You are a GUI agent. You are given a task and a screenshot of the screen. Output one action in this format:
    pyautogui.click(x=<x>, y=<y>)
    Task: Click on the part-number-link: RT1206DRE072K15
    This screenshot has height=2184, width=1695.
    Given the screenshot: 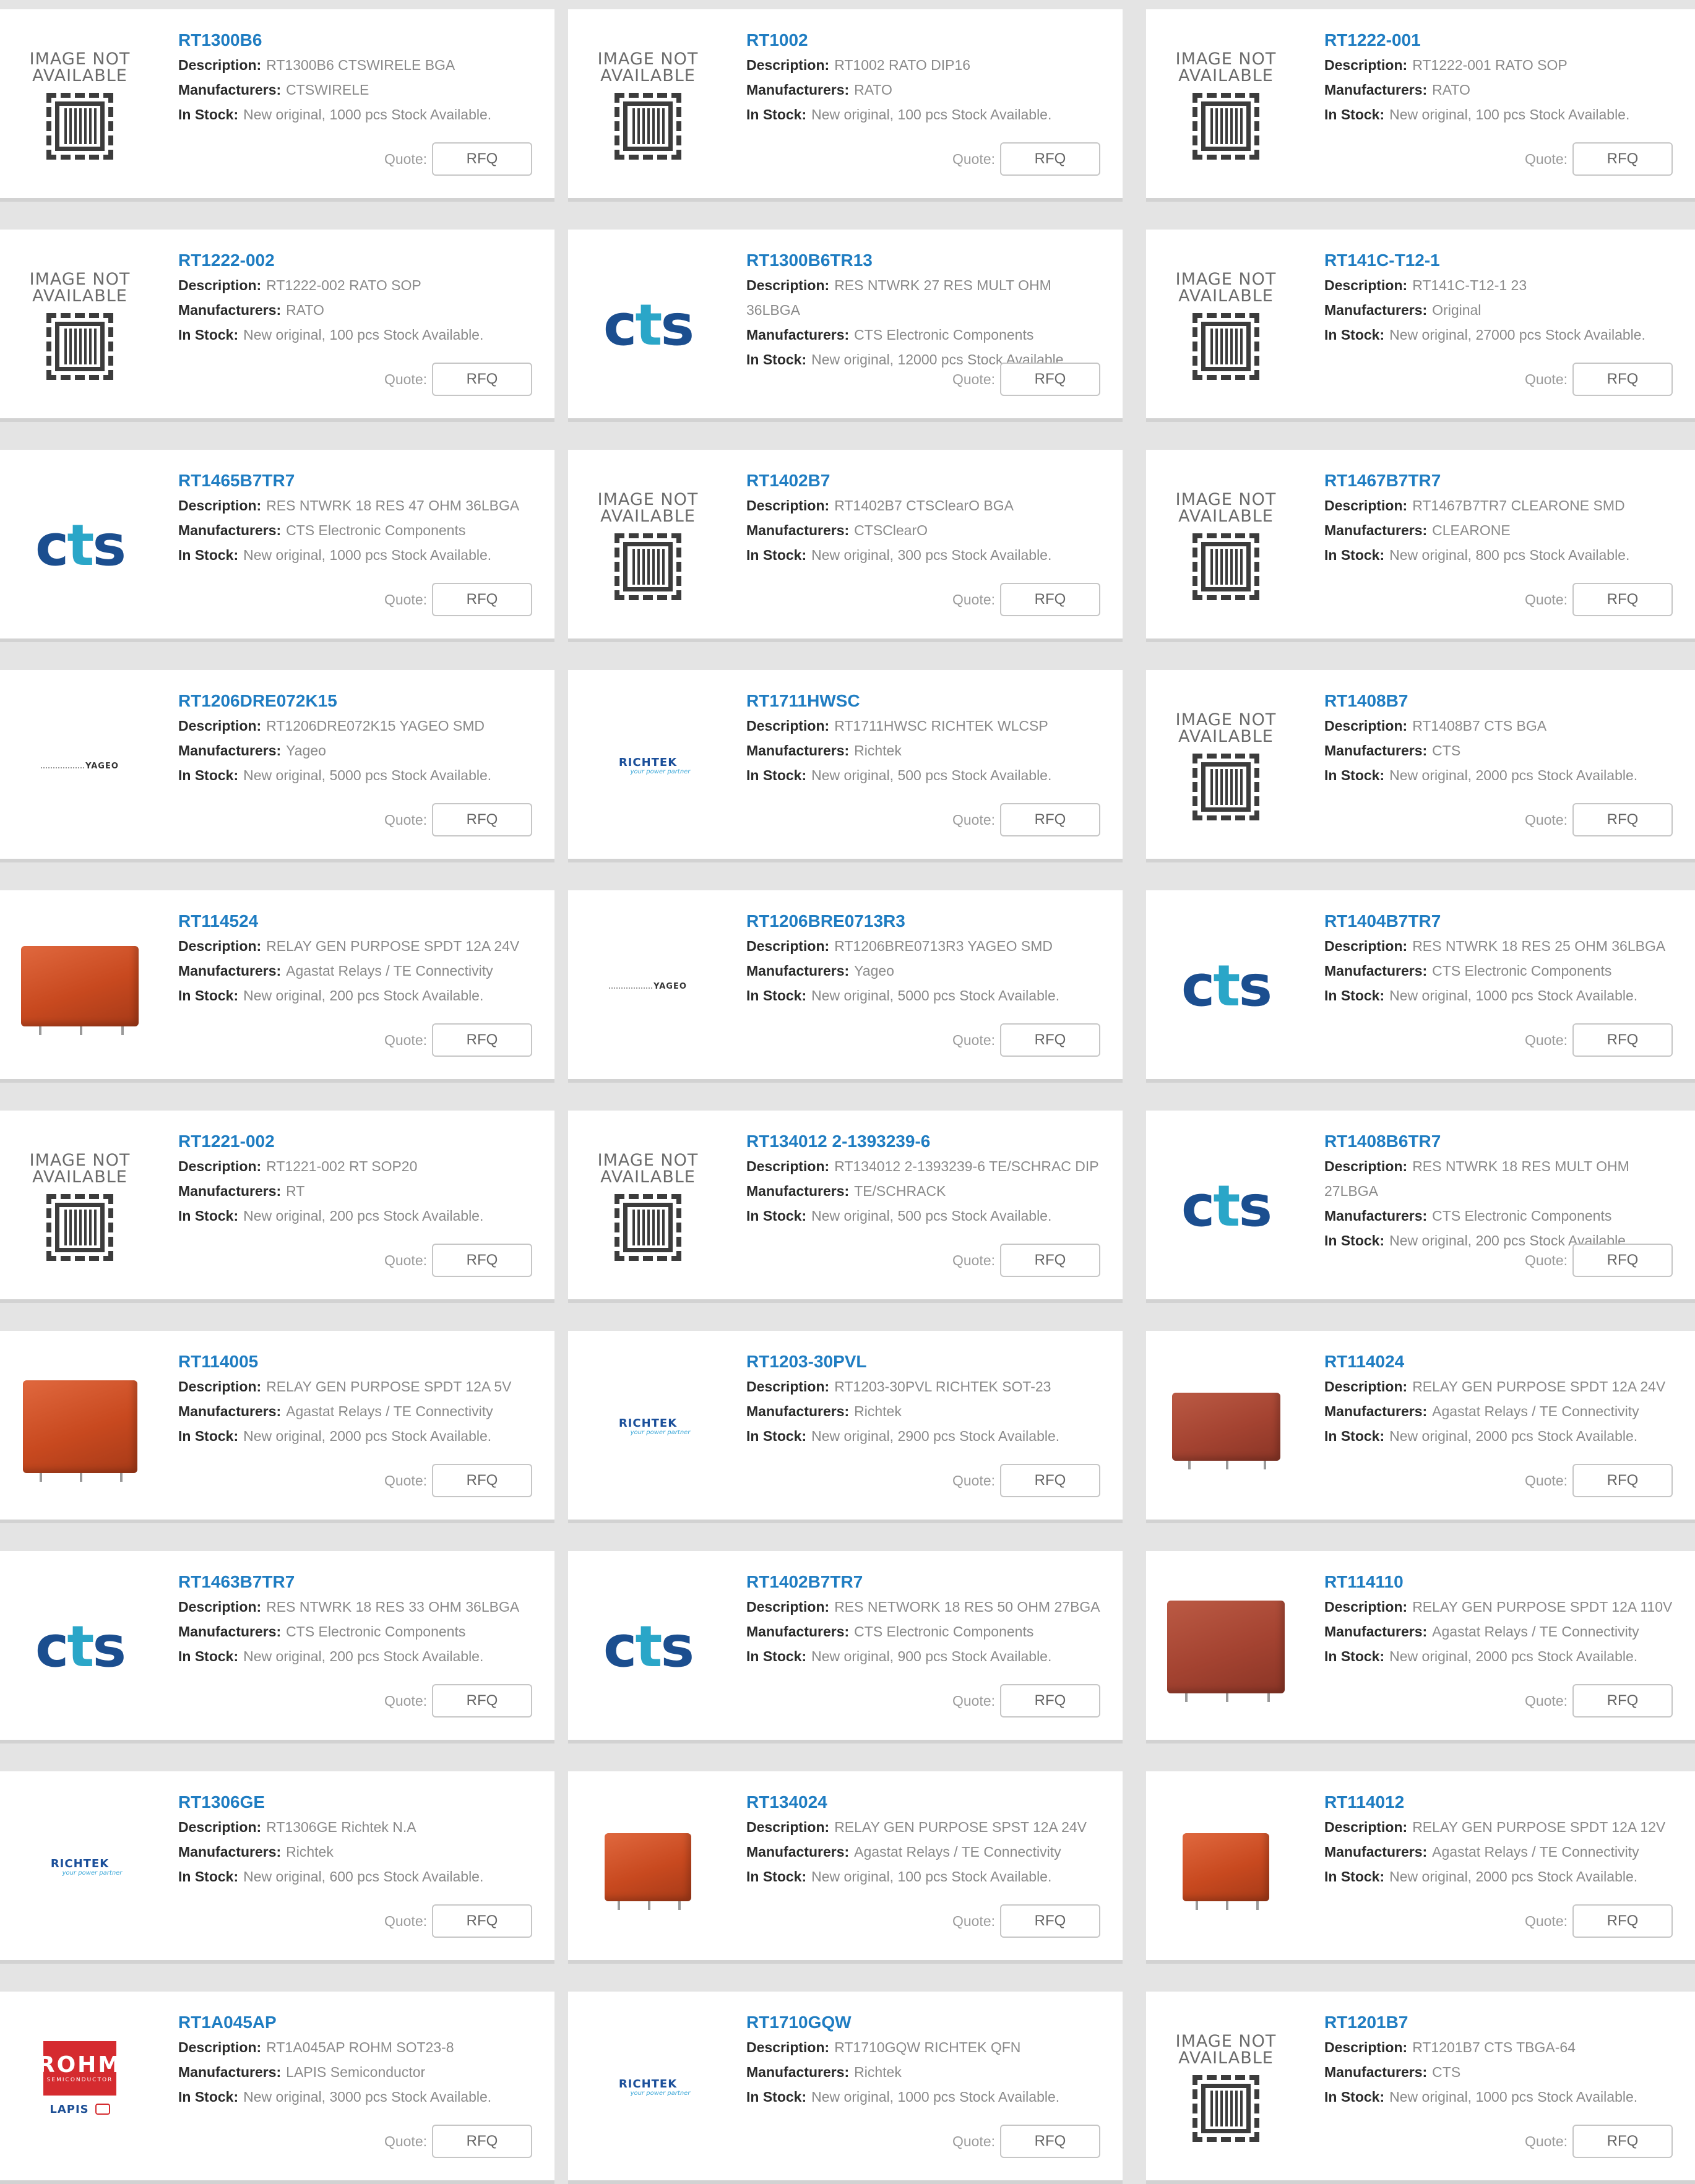 What is the action you would take?
    pyautogui.click(x=366, y=701)
    